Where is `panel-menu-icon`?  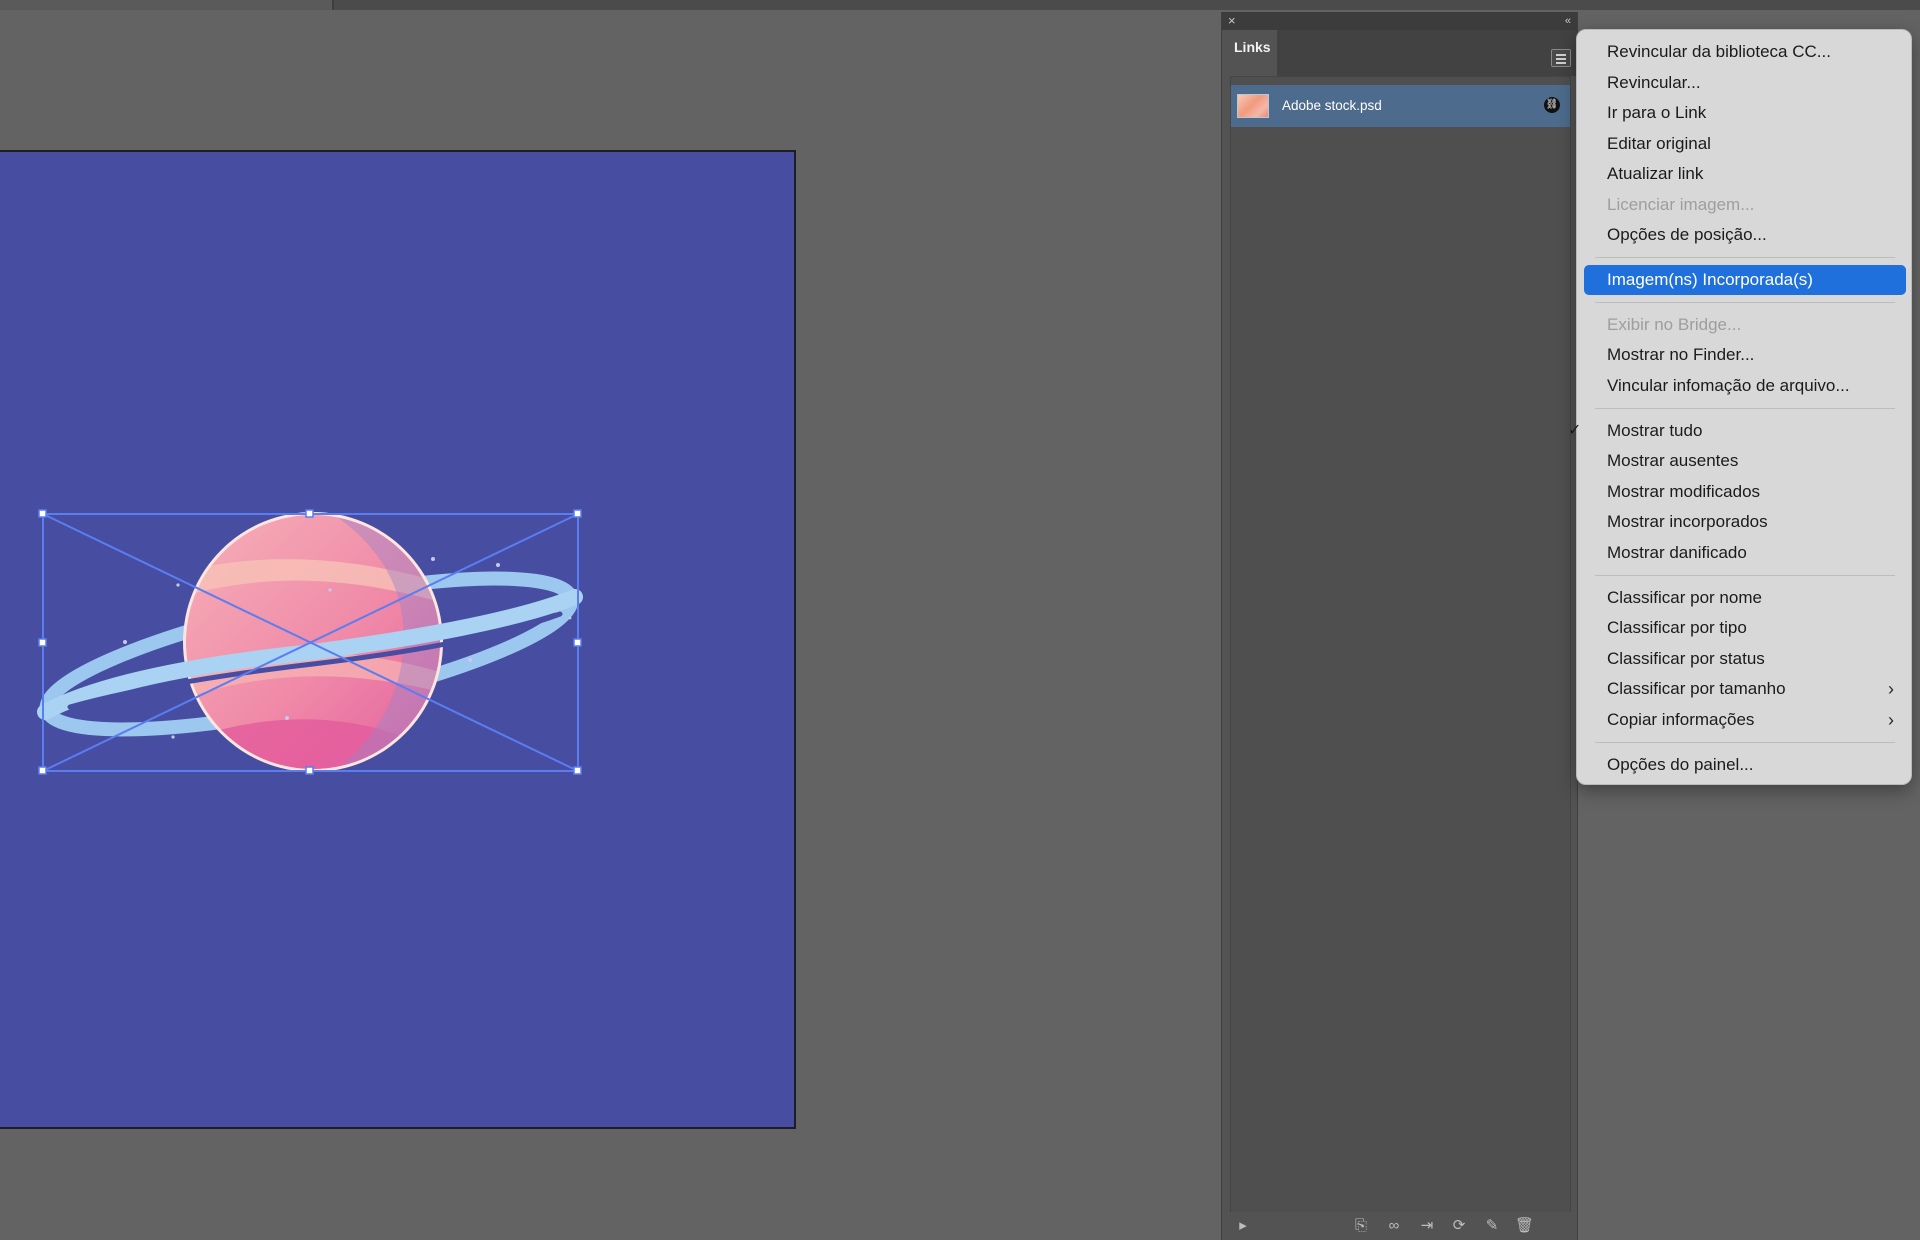
panel-menu-icon is located at coordinates (1561, 58).